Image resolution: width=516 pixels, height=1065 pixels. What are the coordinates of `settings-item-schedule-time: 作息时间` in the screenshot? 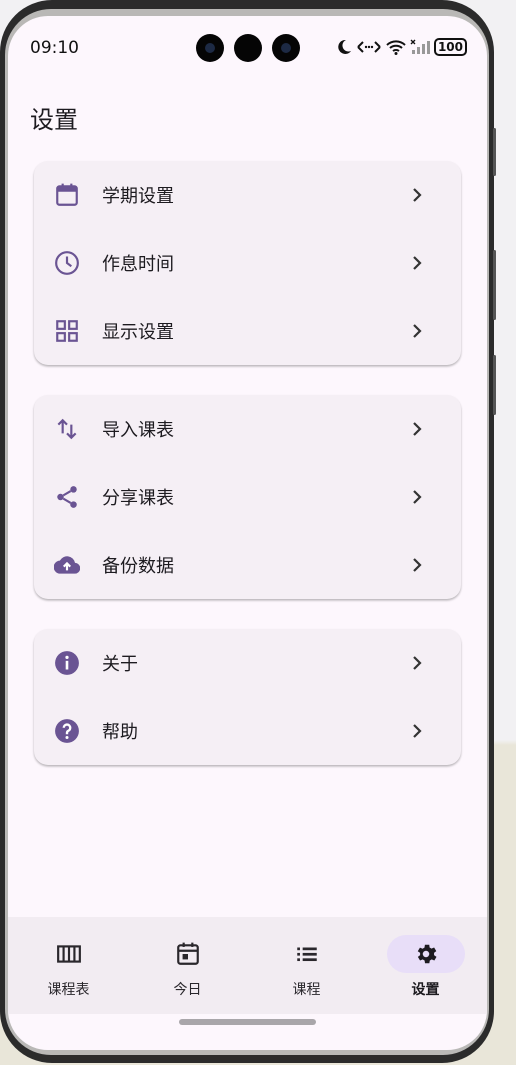 It's located at (247, 263).